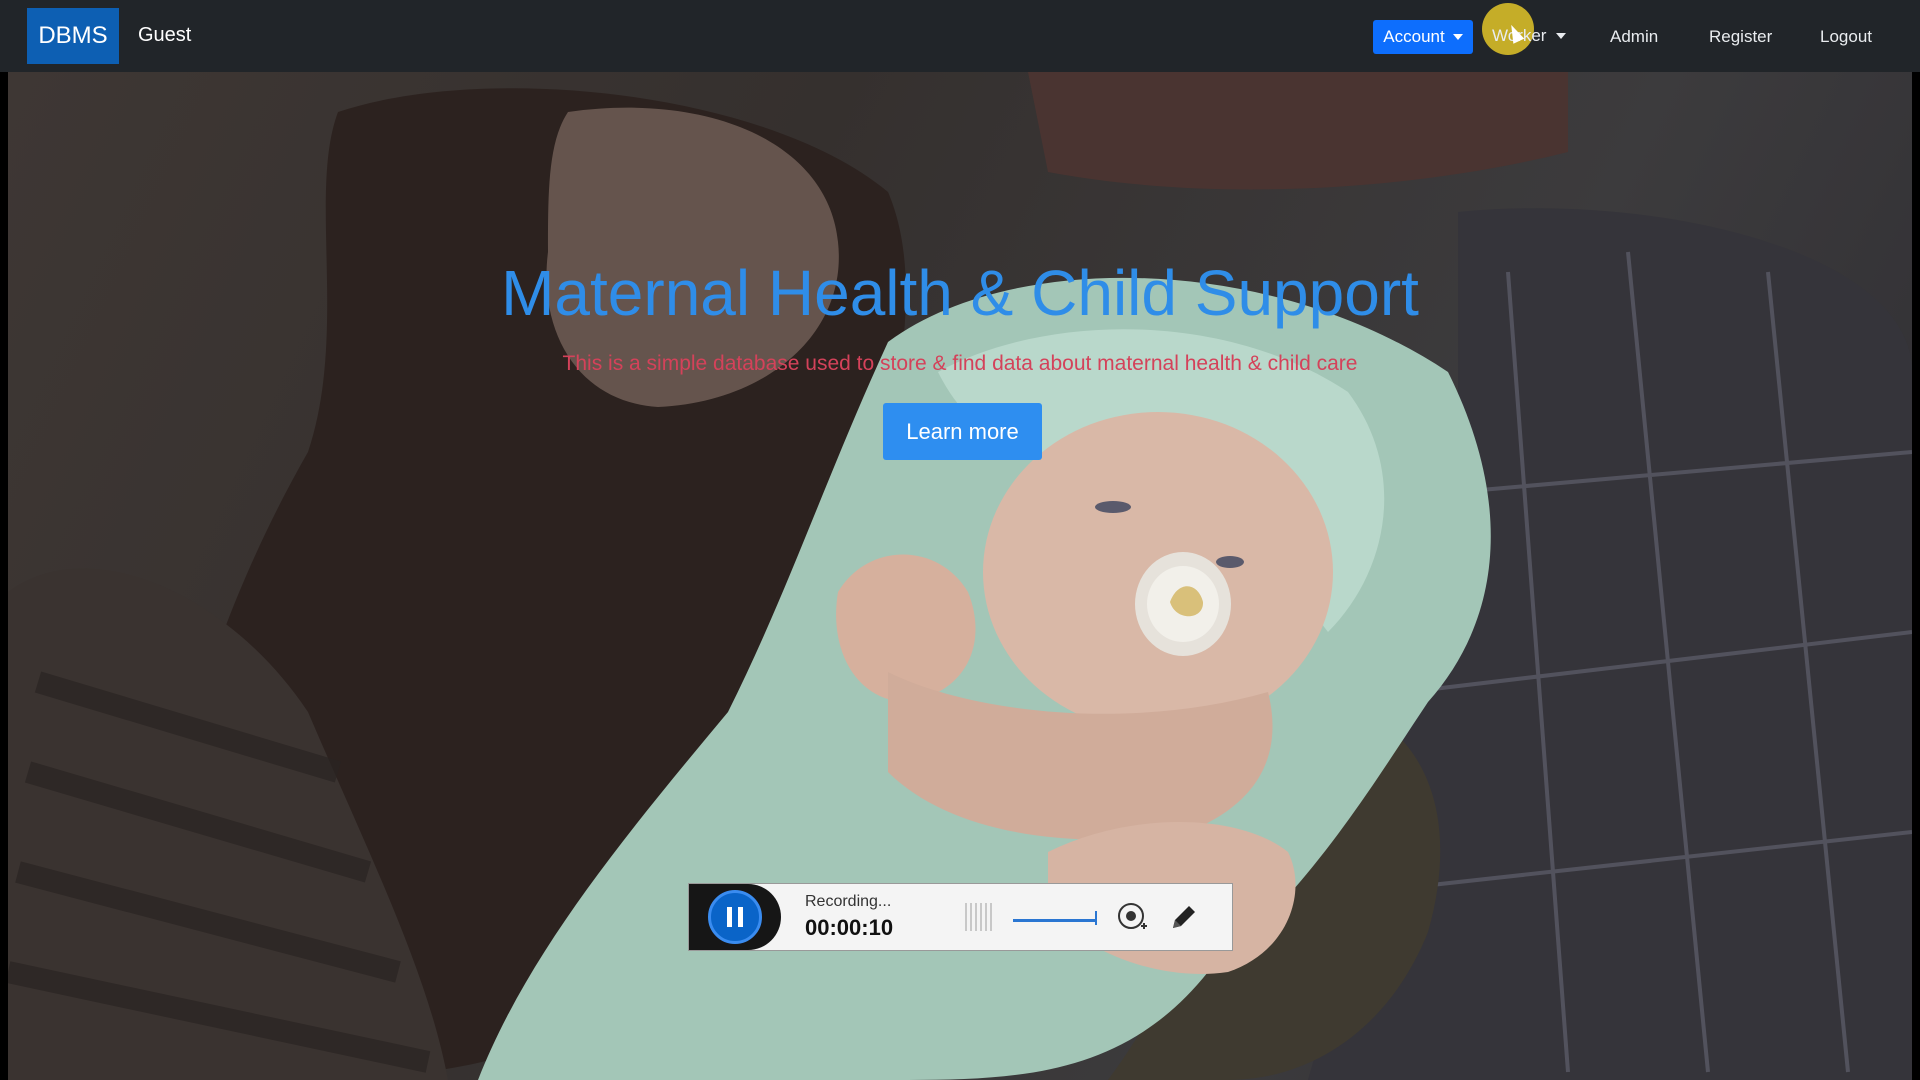 The width and height of the screenshot is (1920, 1080). Describe the element at coordinates (73, 36) in the screenshot. I see `brand-logo: DBMS` at that location.